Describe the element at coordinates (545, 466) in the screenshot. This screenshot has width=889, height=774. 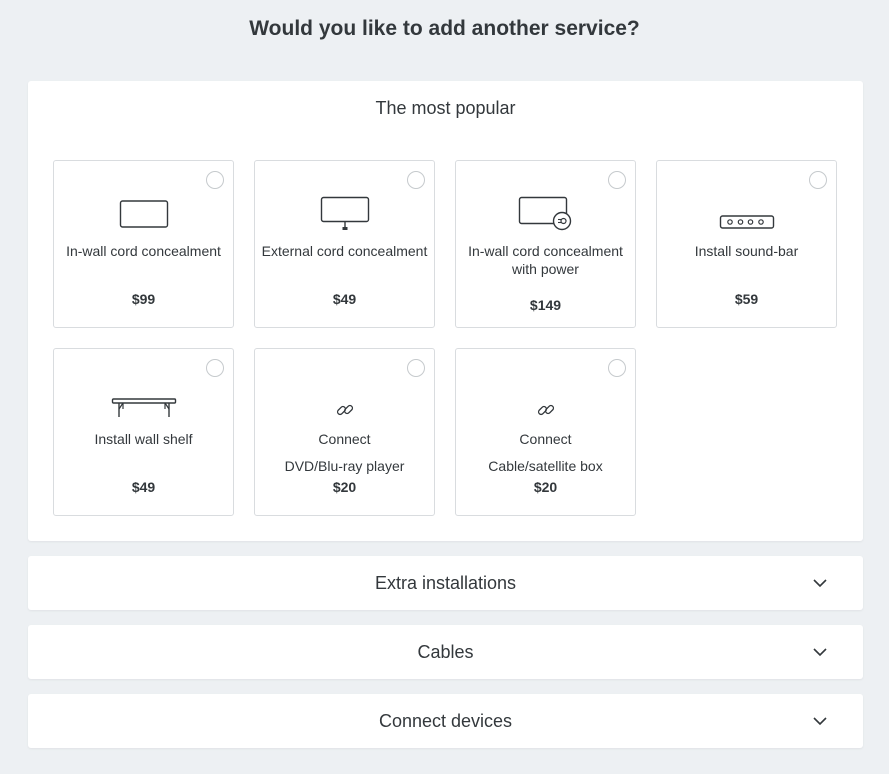
I see `service-card-sublabel: Cable/satellite box` at that location.